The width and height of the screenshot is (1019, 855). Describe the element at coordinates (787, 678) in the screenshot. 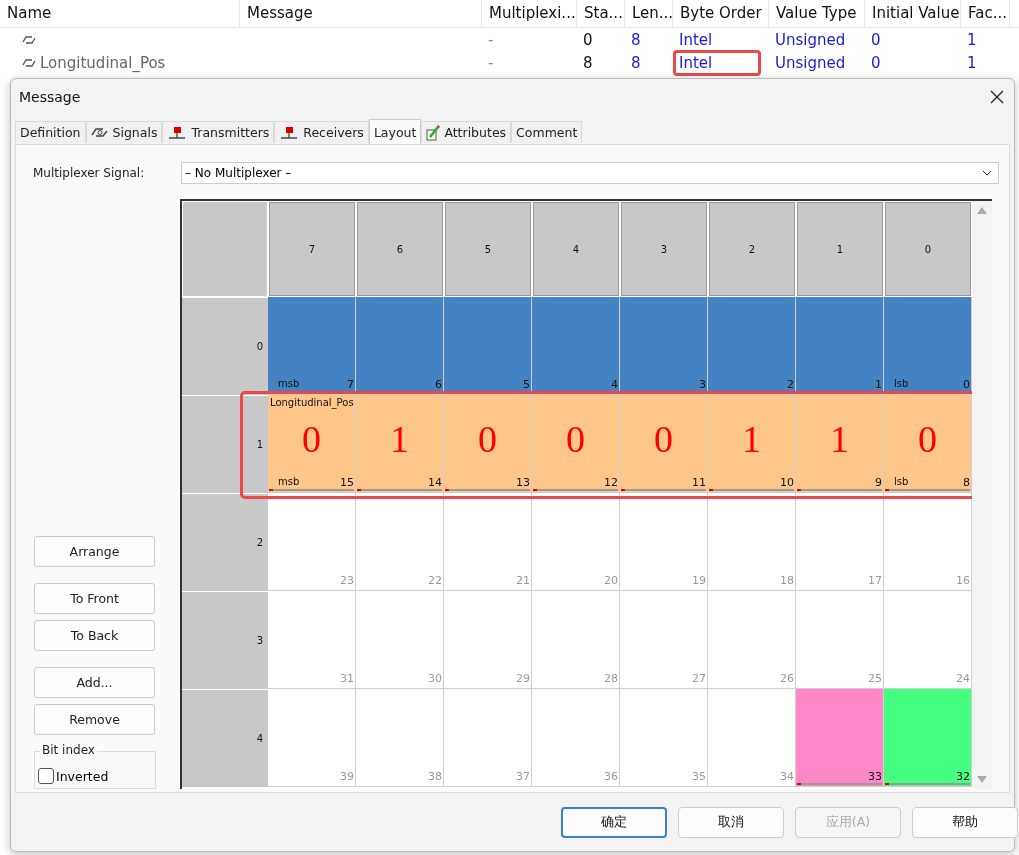

I see `bit-number: 26` at that location.